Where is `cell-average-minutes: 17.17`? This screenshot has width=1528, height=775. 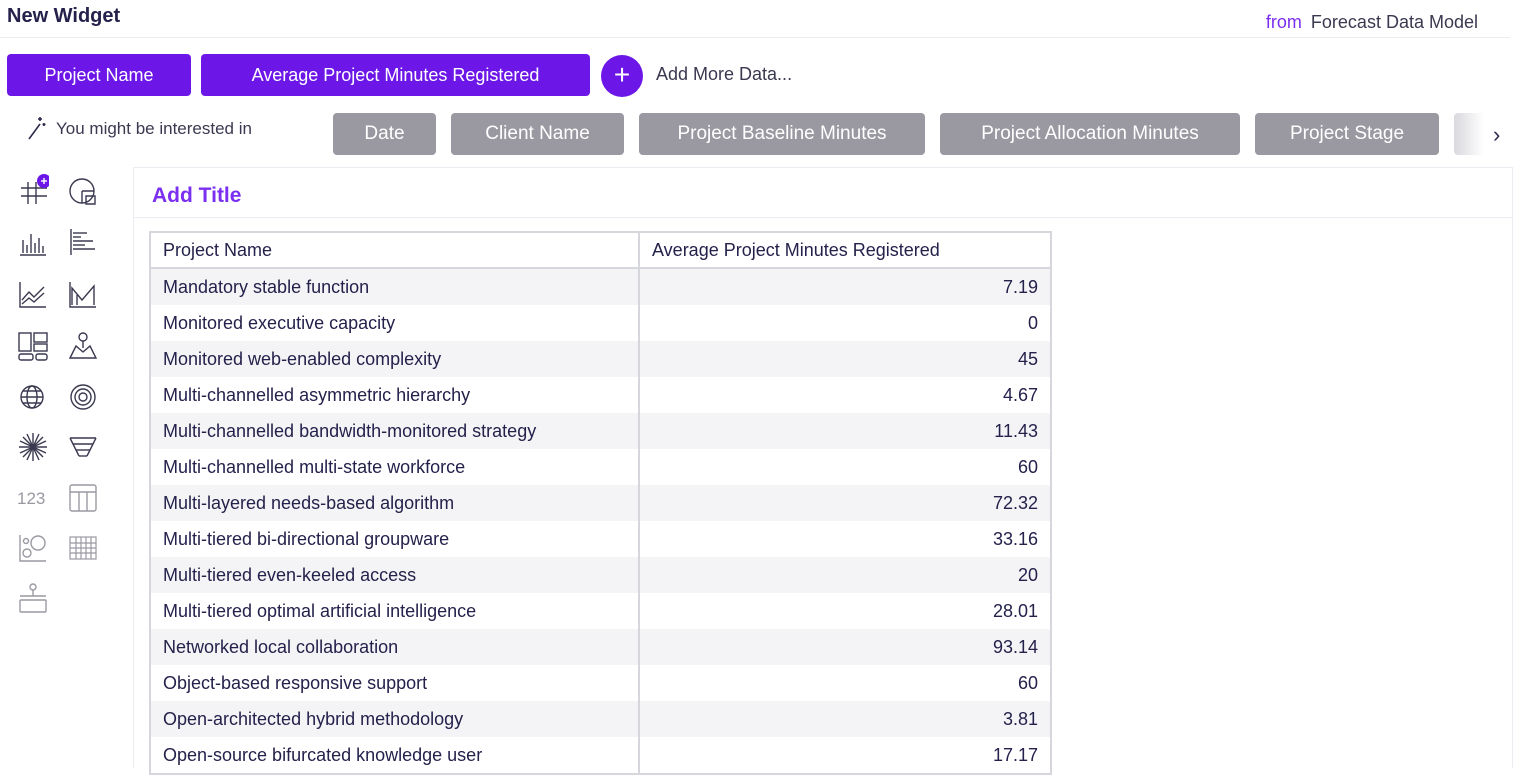
cell-average-minutes: 17.17 is located at coordinates (1015, 754).